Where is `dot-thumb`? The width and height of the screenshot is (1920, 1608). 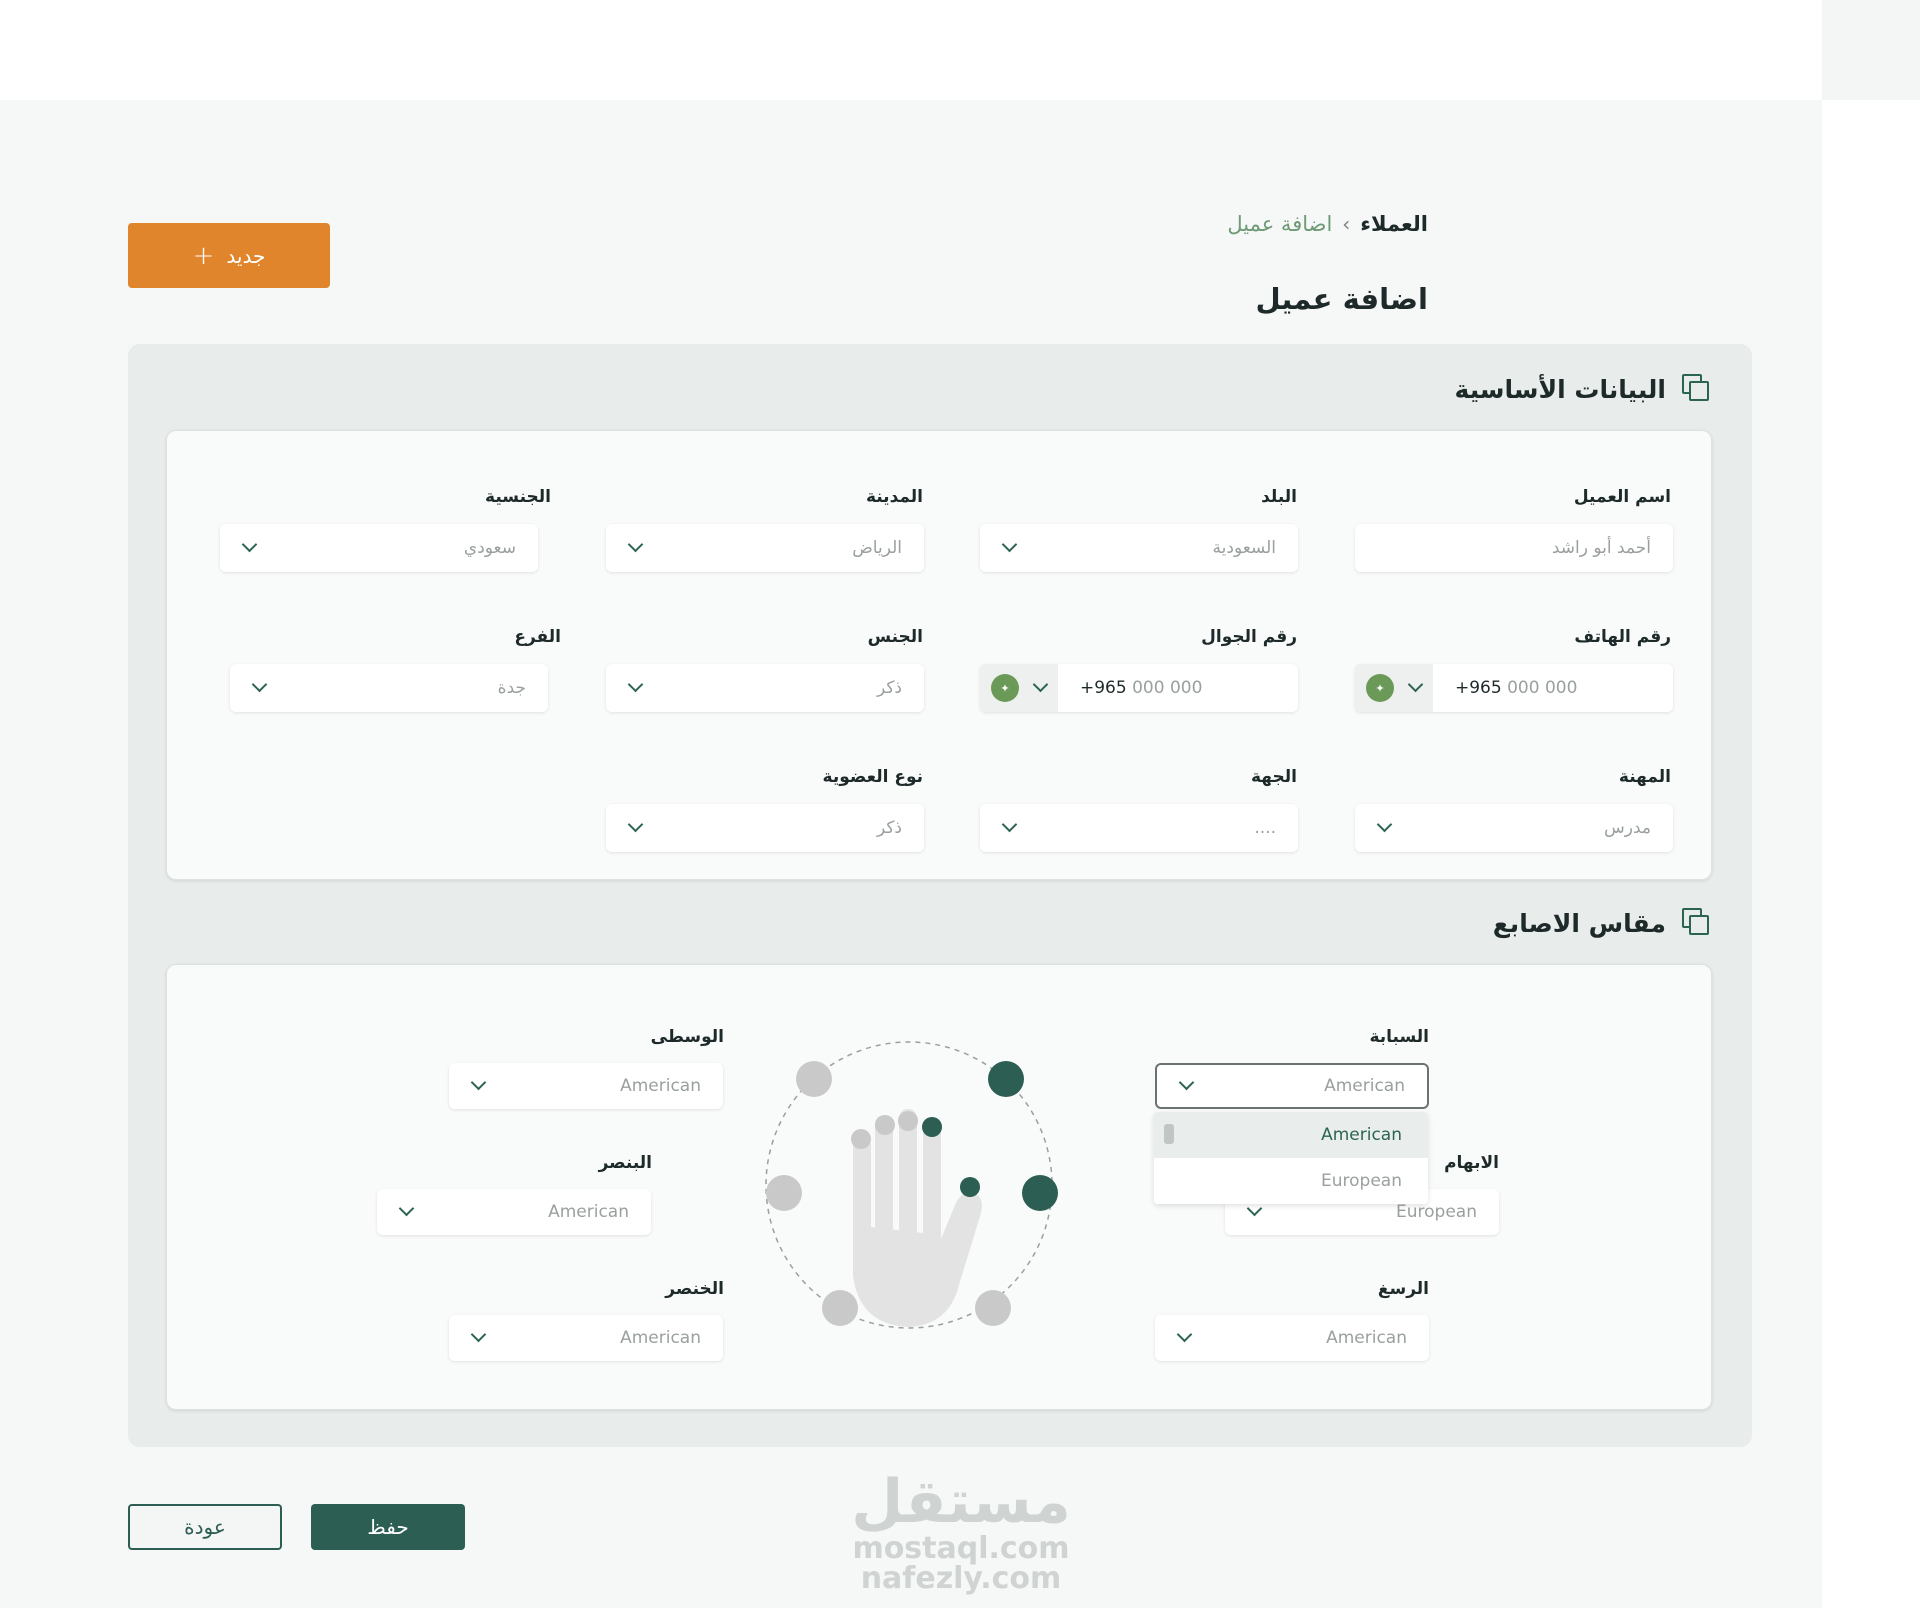 dot-thumb is located at coordinates (1040, 1193).